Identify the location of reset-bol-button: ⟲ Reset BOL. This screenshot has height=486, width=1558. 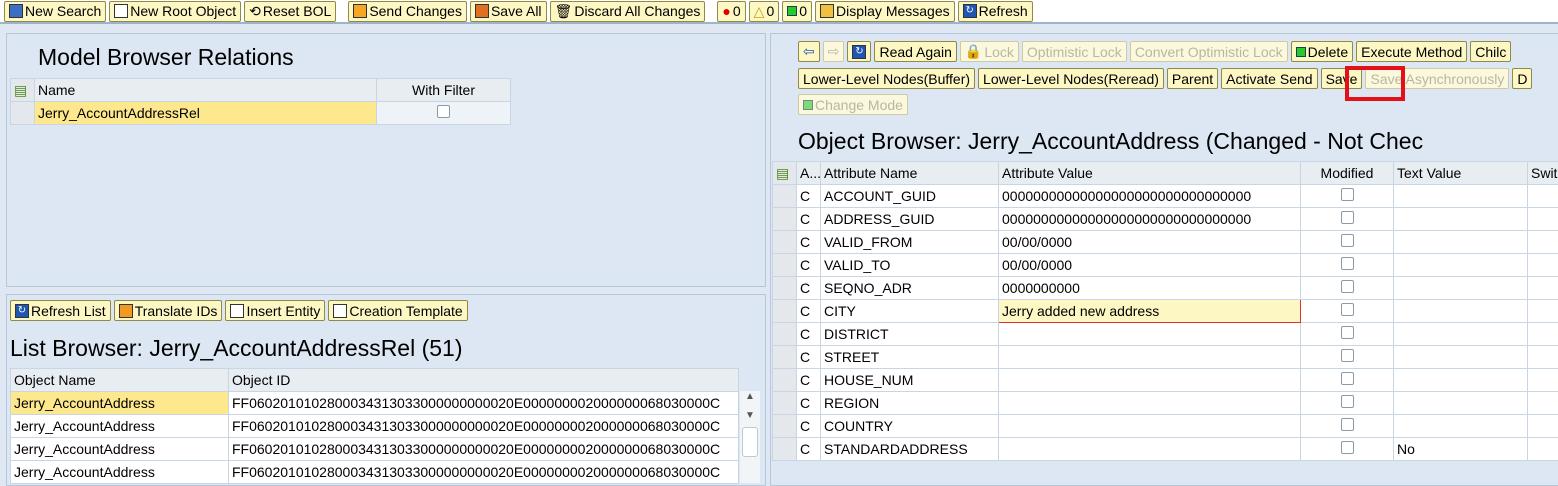
(290, 11).